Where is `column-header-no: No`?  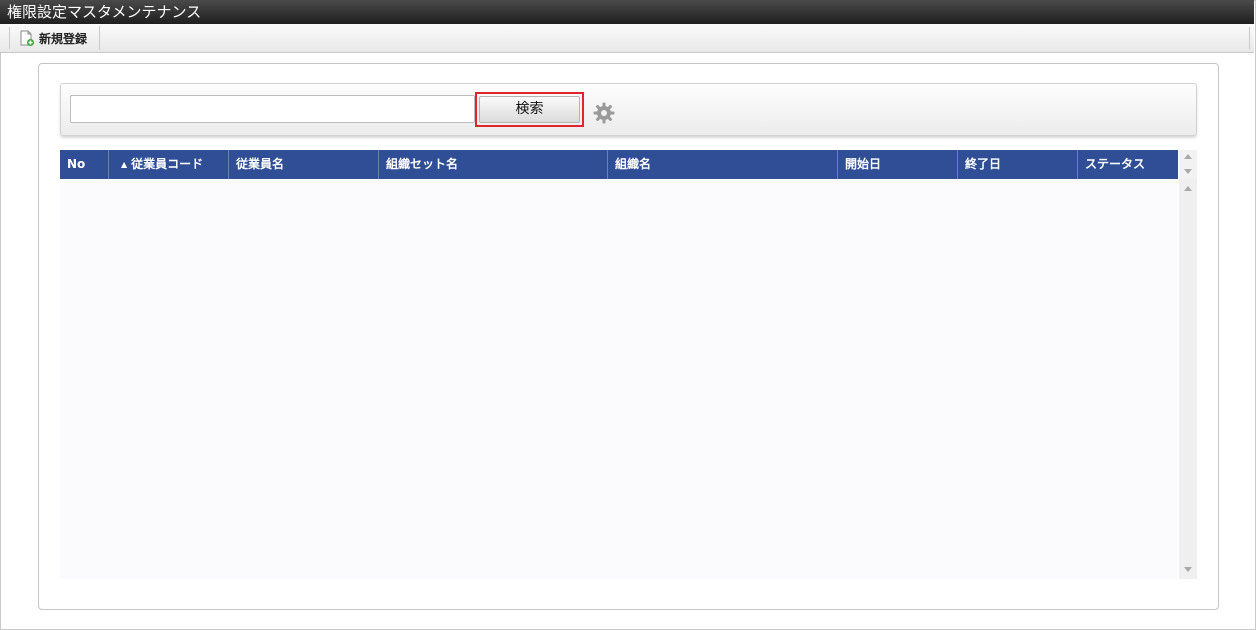
column-header-no: No is located at coordinates (84, 164).